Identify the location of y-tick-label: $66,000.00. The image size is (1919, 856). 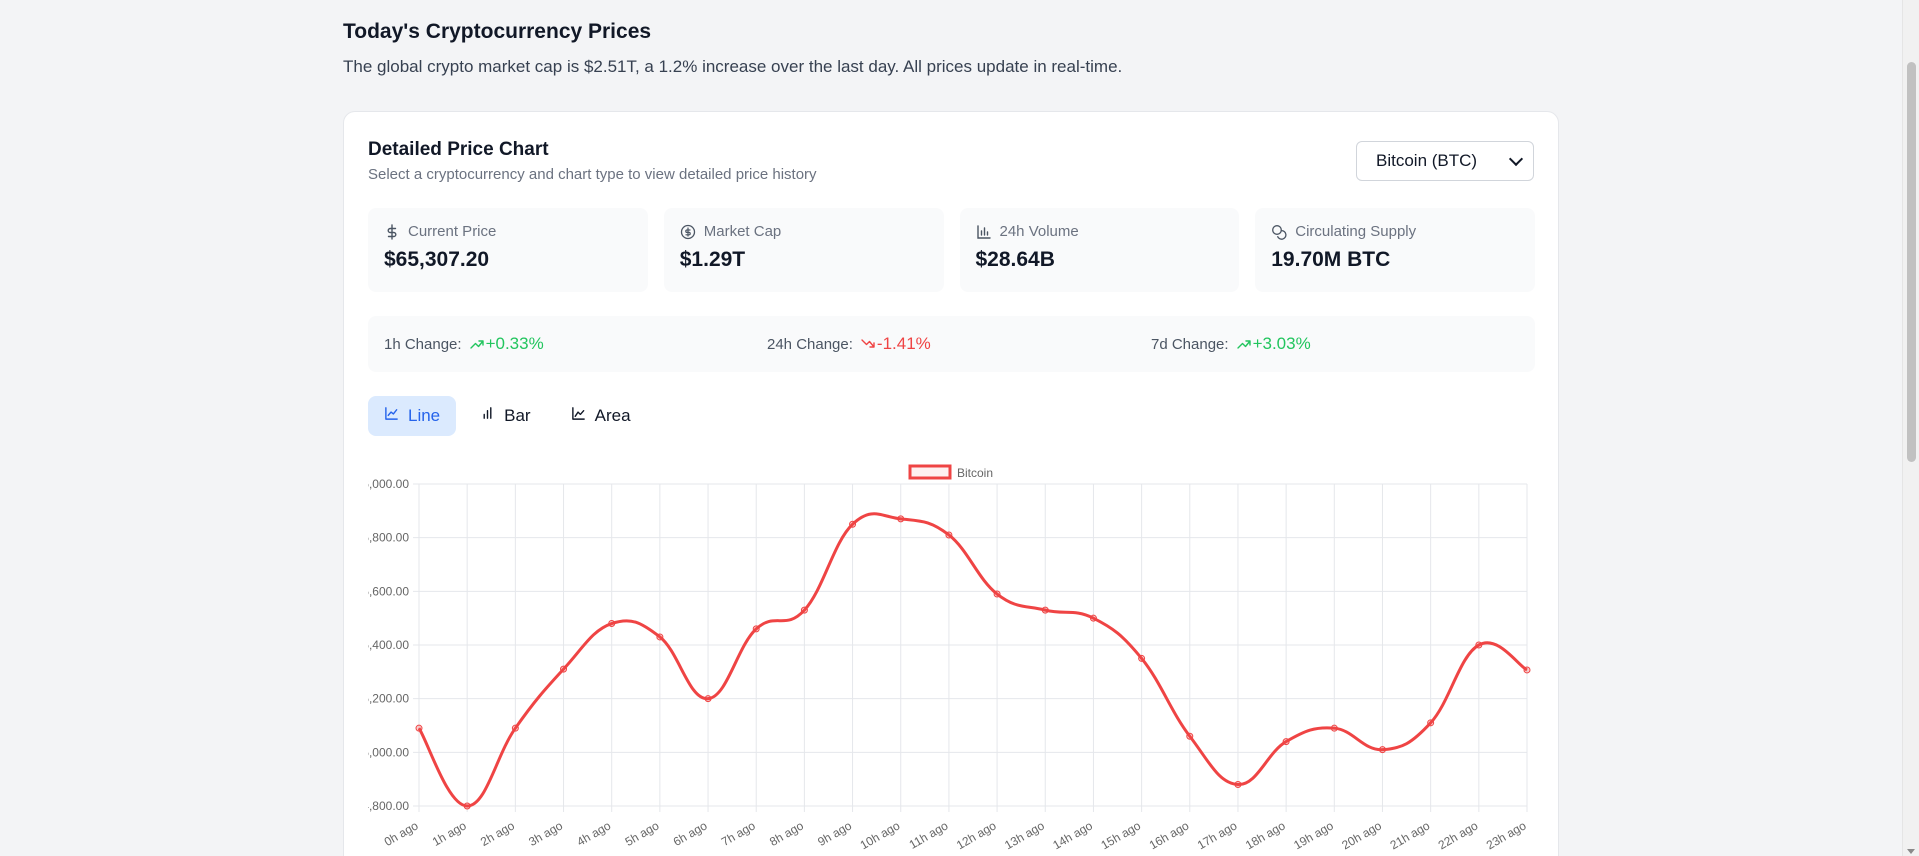
(388, 484).